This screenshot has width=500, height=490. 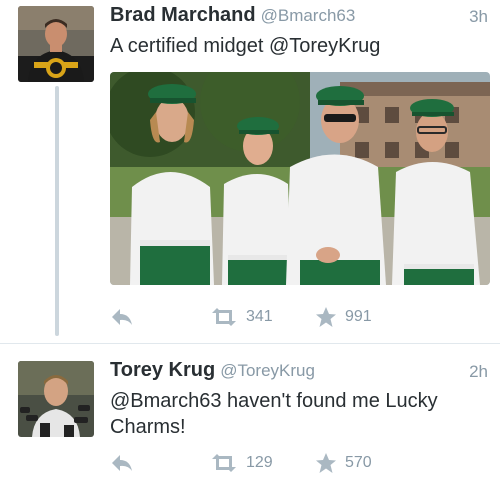 I want to click on tweet-header: Torey Krug @ToreyKrug 2h, so click(x=299, y=372).